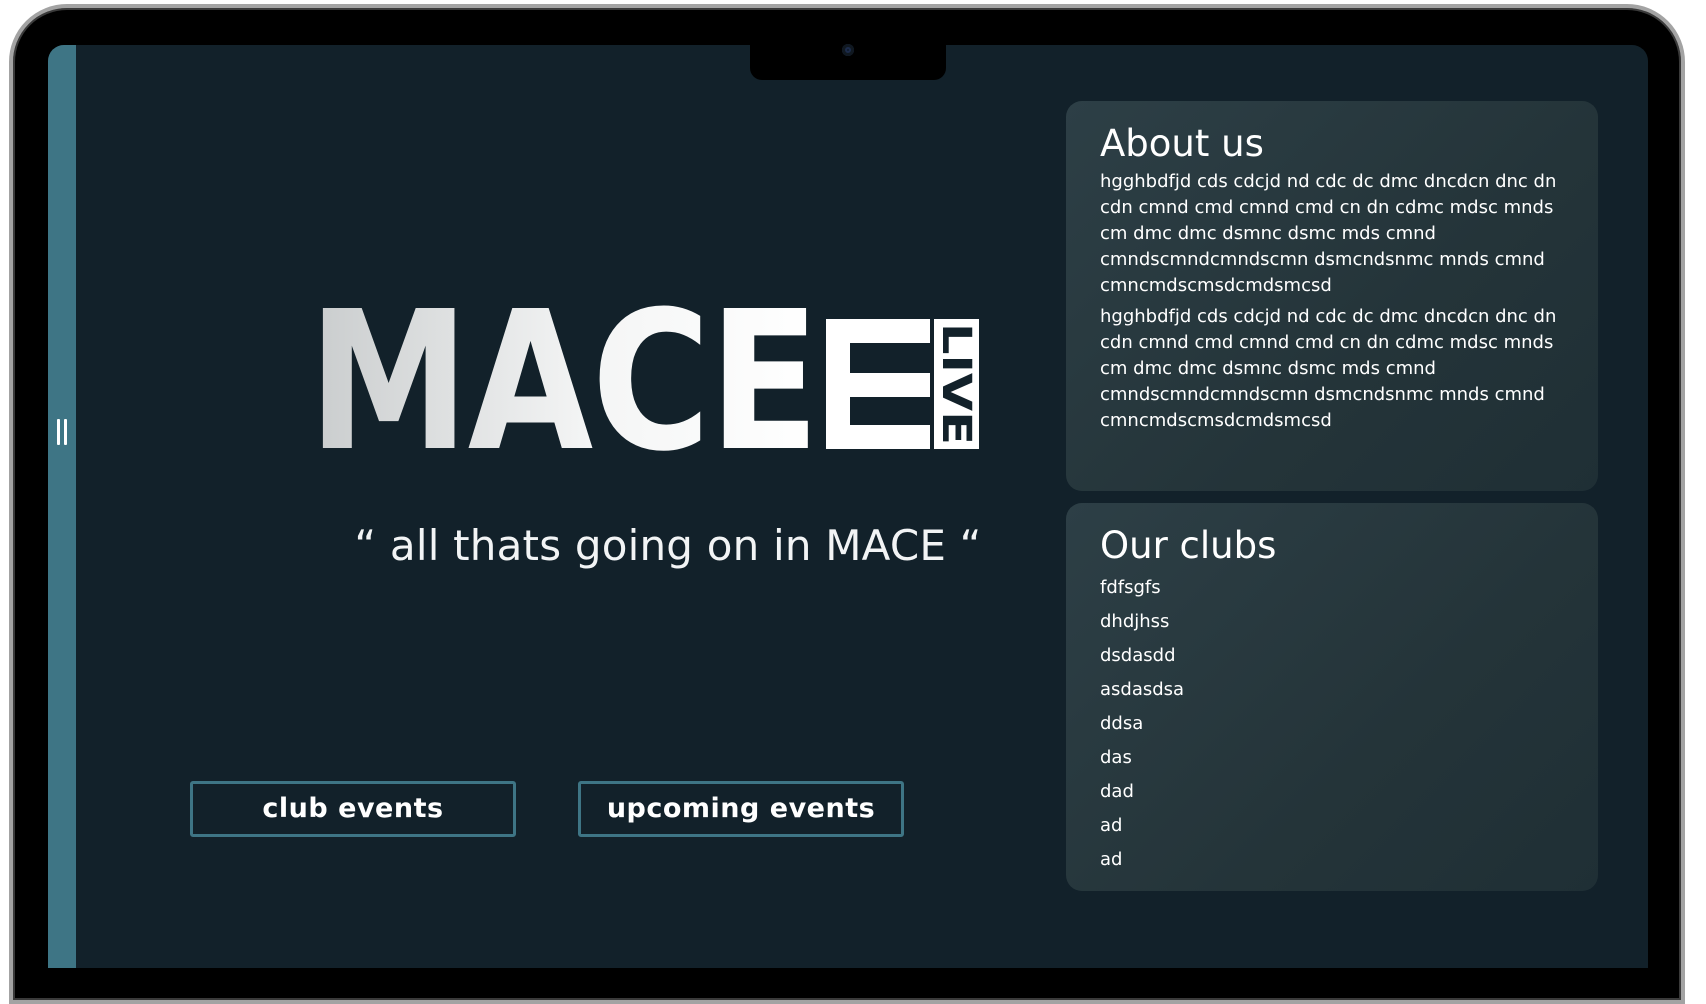  What do you see at coordinates (1332, 588) in the screenshot?
I see `club-item: fdfsgfs` at bounding box center [1332, 588].